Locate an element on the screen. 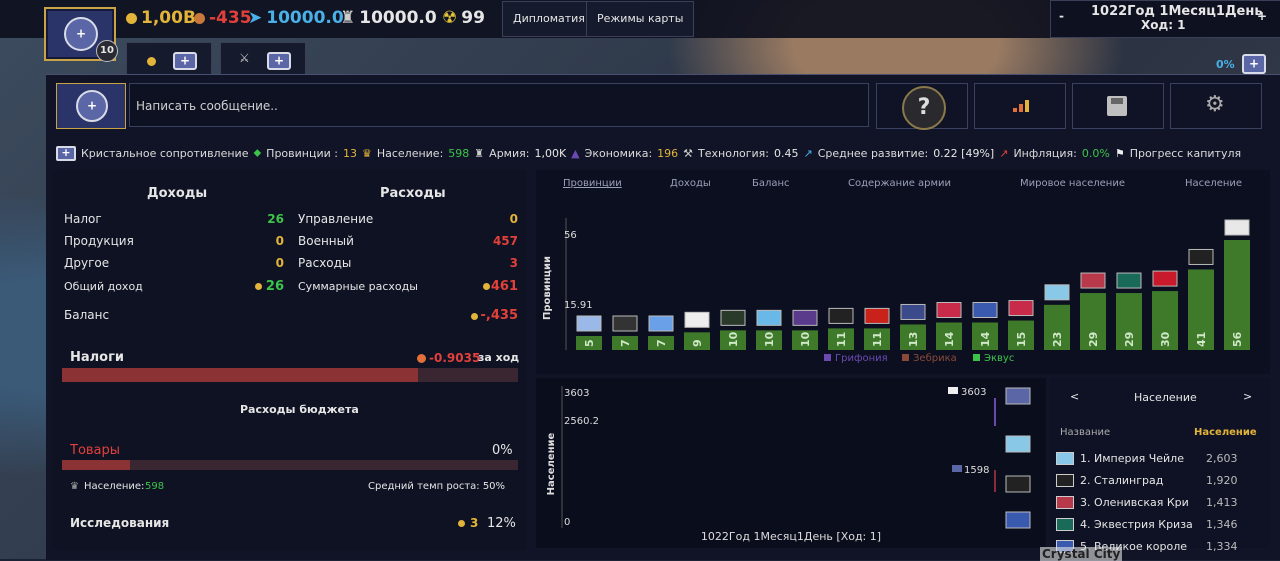  tick-label: 15.91 is located at coordinates (578, 305).